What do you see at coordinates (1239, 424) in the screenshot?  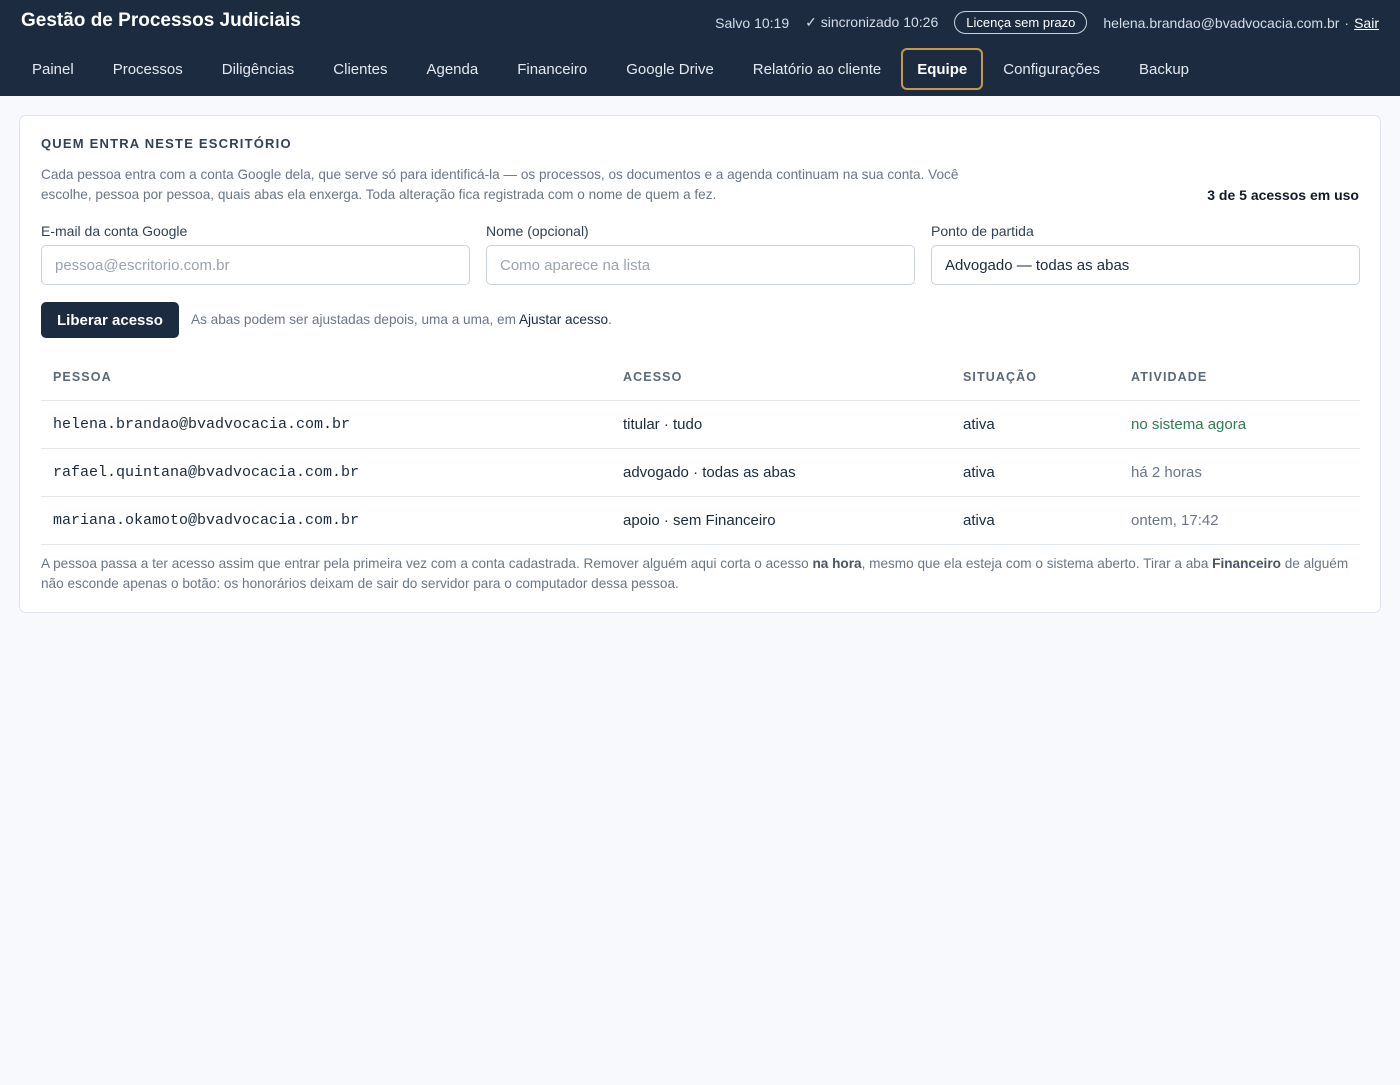 I see `last-activity: no sistema agora` at bounding box center [1239, 424].